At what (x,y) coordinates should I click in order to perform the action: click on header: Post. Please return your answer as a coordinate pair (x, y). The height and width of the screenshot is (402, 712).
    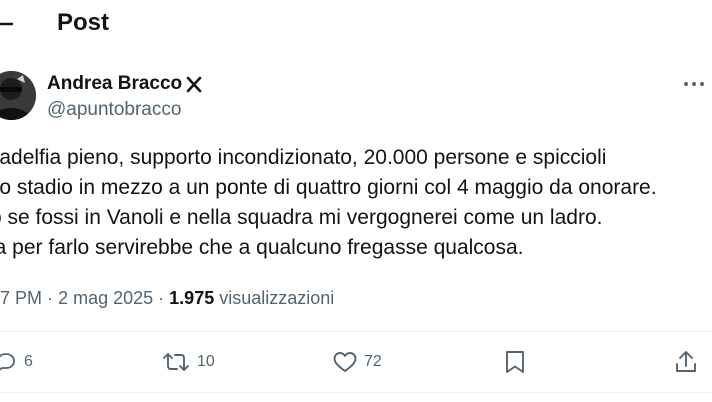
    Looking at the image, I should click on (356, 24).